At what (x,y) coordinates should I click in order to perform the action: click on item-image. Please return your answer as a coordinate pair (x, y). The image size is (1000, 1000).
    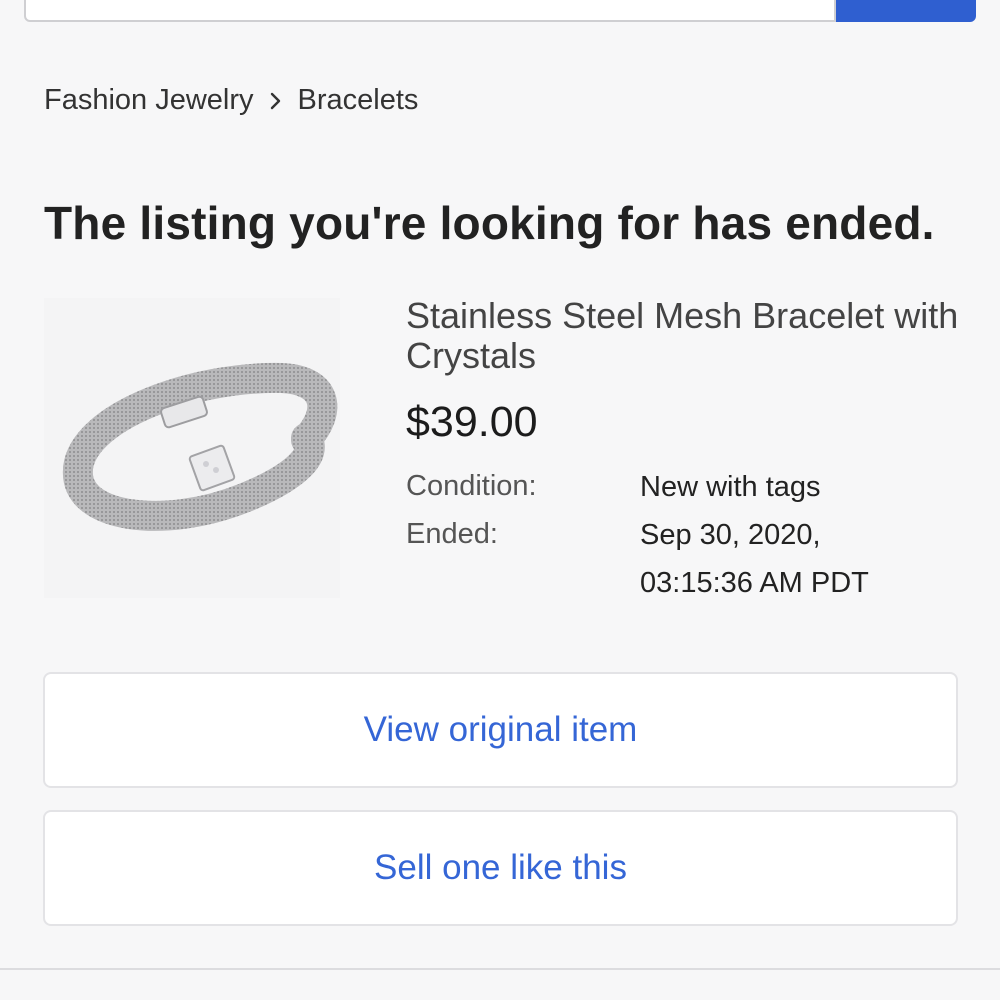
    Looking at the image, I should click on (192, 448).